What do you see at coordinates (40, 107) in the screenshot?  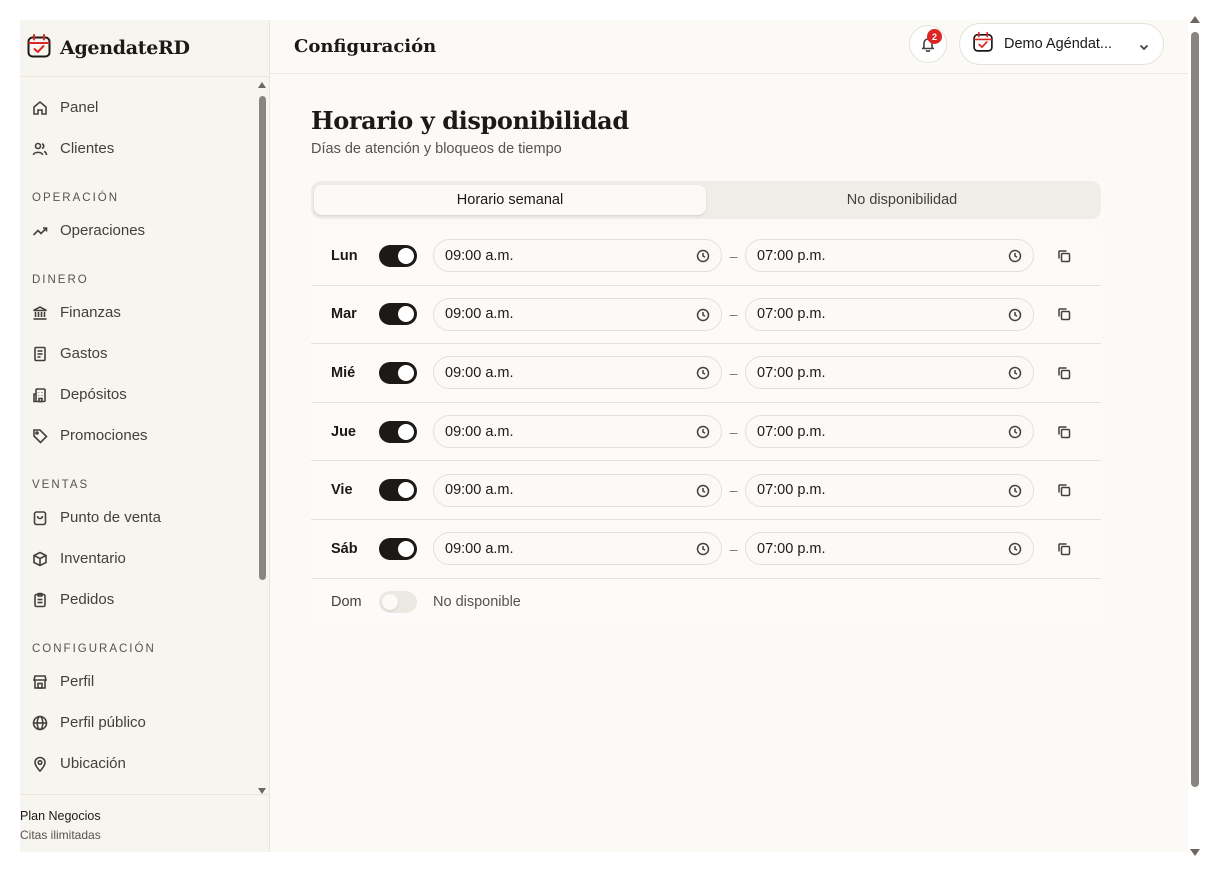 I see `home-icon` at bounding box center [40, 107].